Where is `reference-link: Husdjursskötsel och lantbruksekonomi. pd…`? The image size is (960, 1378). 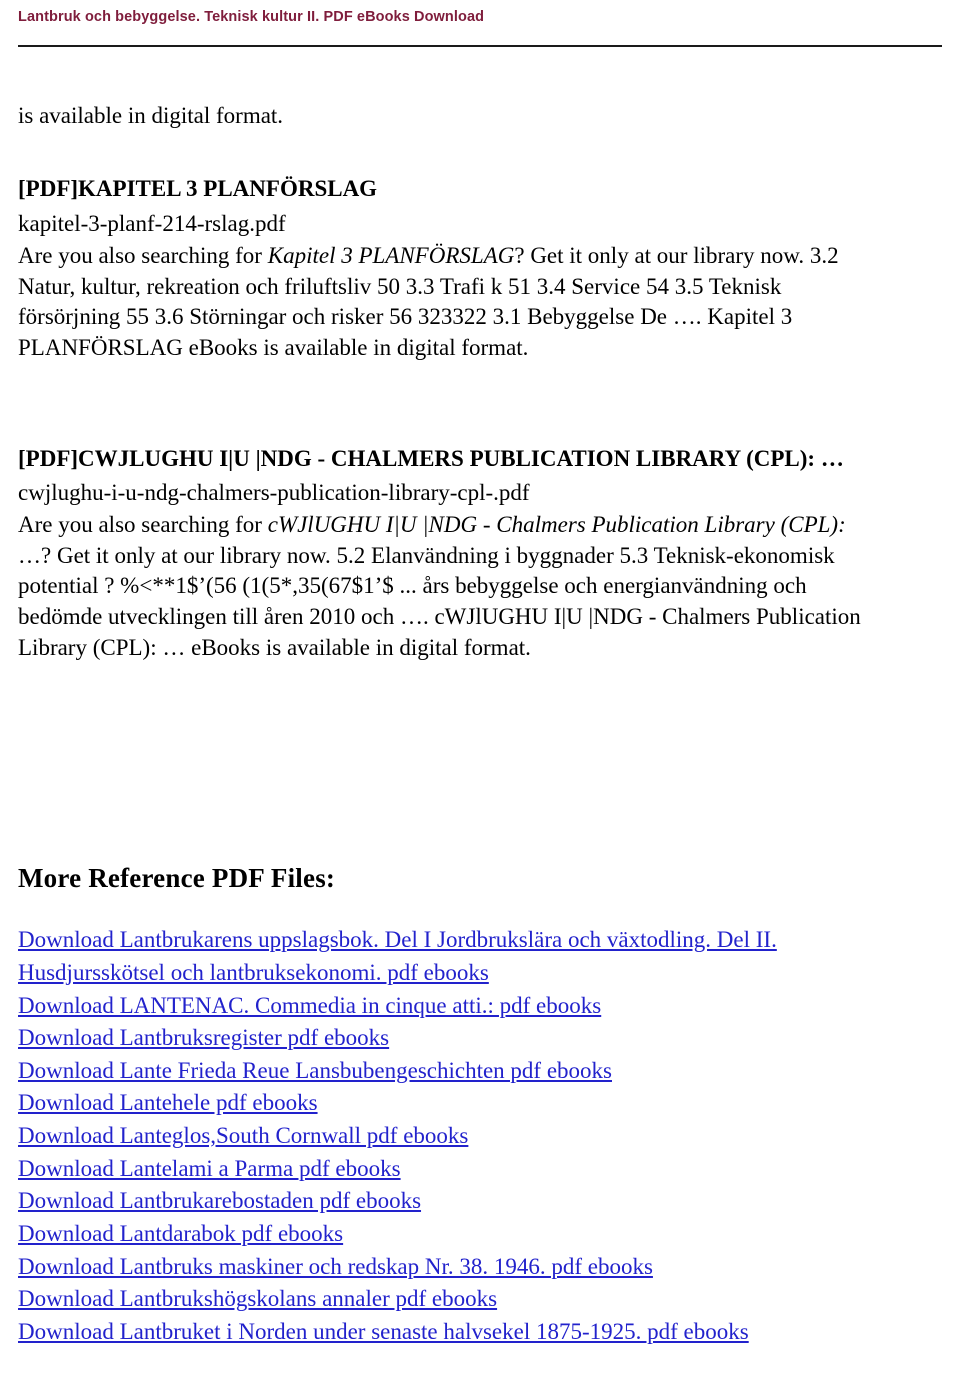 reference-link: Husdjursskötsel och lantbruksekonomi. pd… is located at coordinates (253, 972).